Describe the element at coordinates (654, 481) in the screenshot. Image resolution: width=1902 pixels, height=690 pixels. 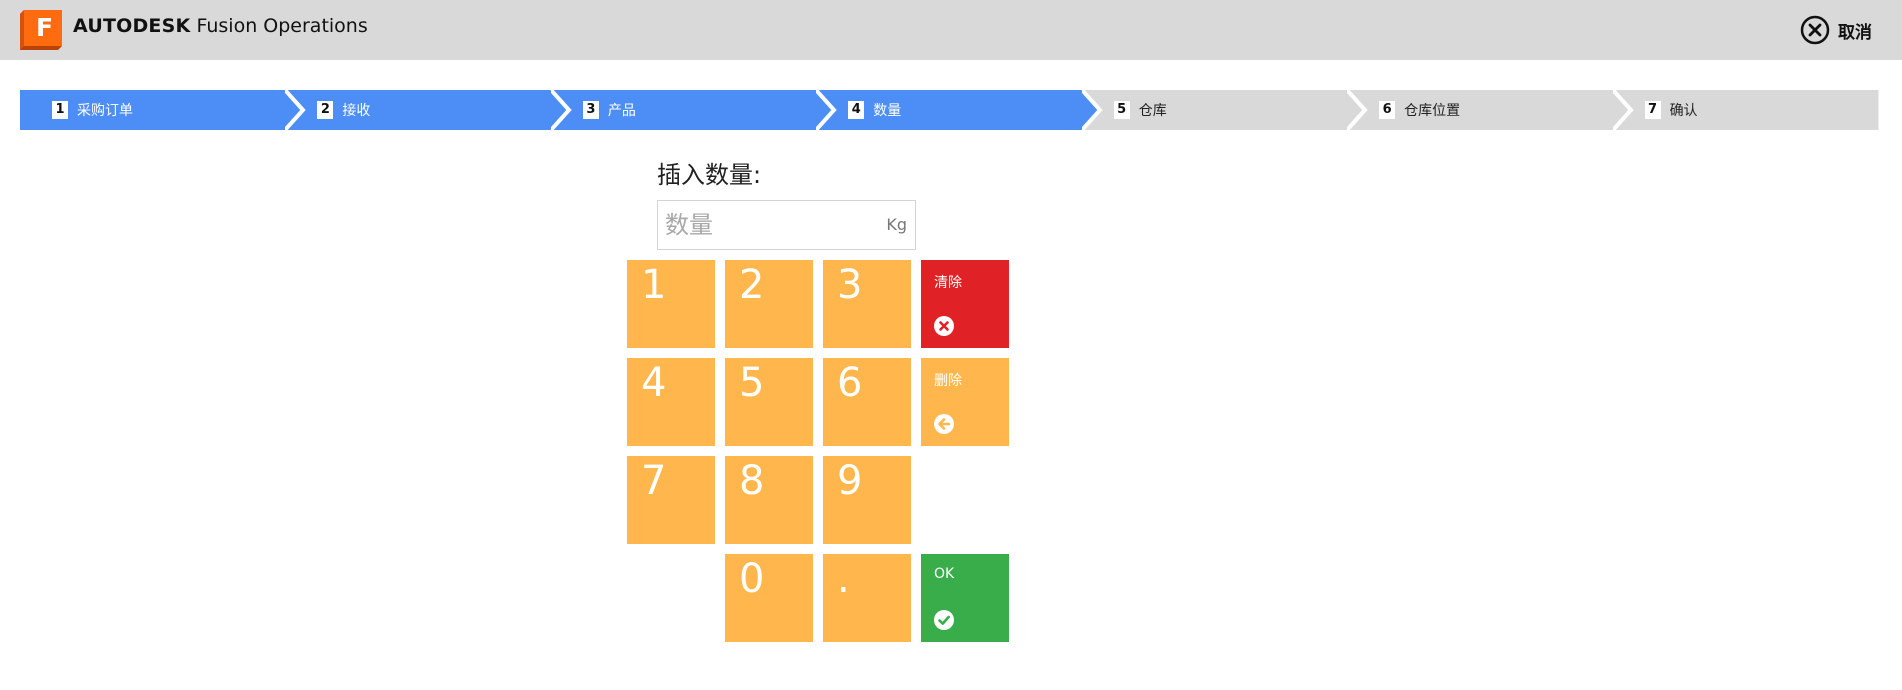
I see `key-digit-label: 7` at that location.